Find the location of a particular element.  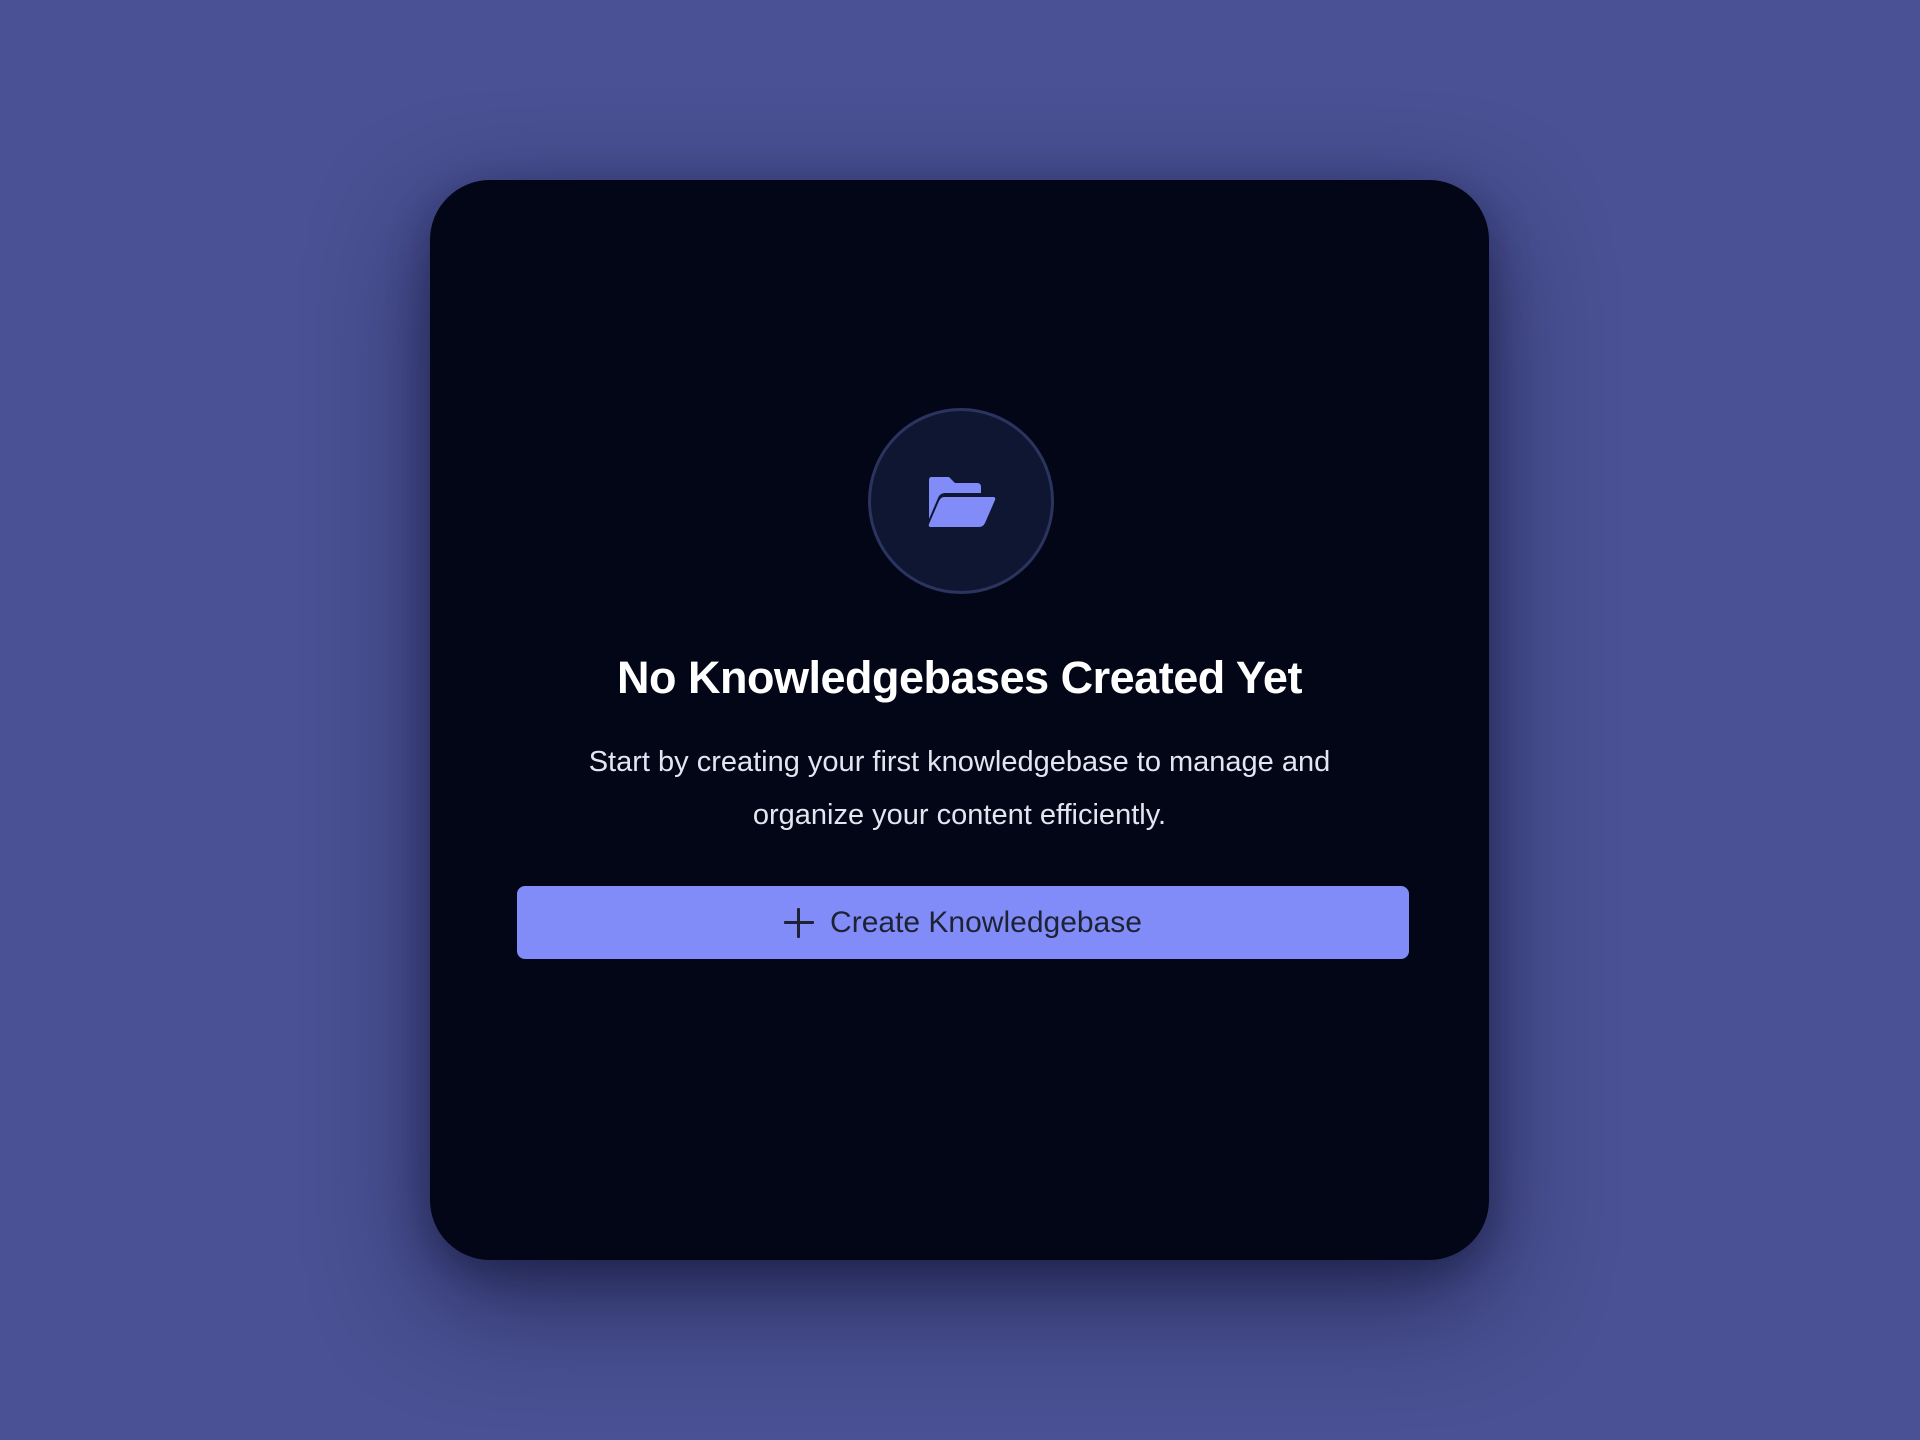

folder-open-icon is located at coordinates (962, 502).